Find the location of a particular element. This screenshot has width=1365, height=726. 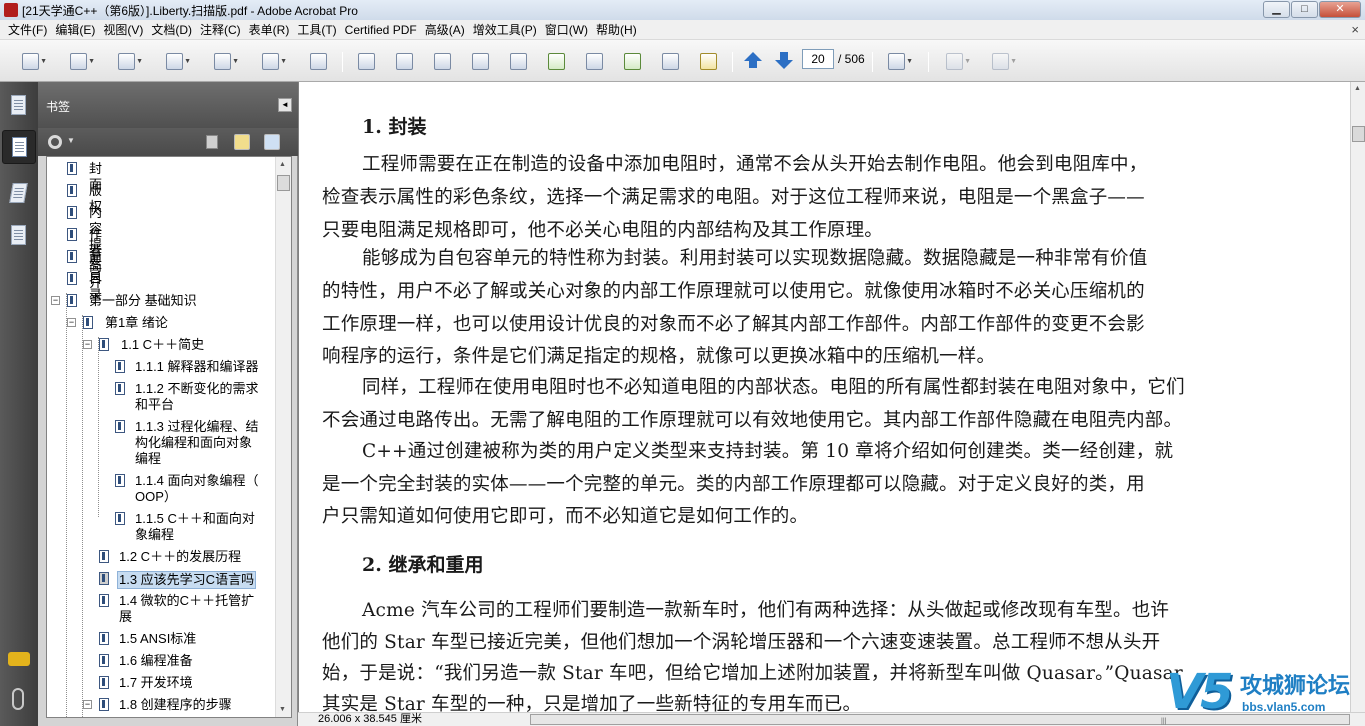

pan-tool-button: ▼ is located at coordinates (128, 61).